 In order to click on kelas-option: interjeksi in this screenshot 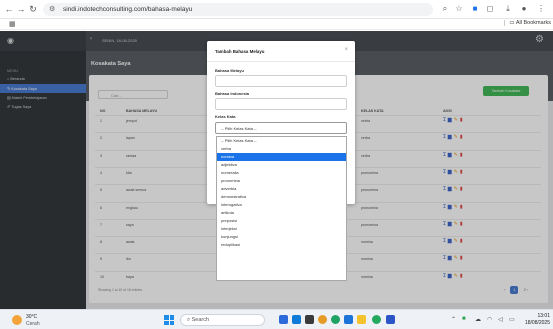, I will do `click(281, 229)`.